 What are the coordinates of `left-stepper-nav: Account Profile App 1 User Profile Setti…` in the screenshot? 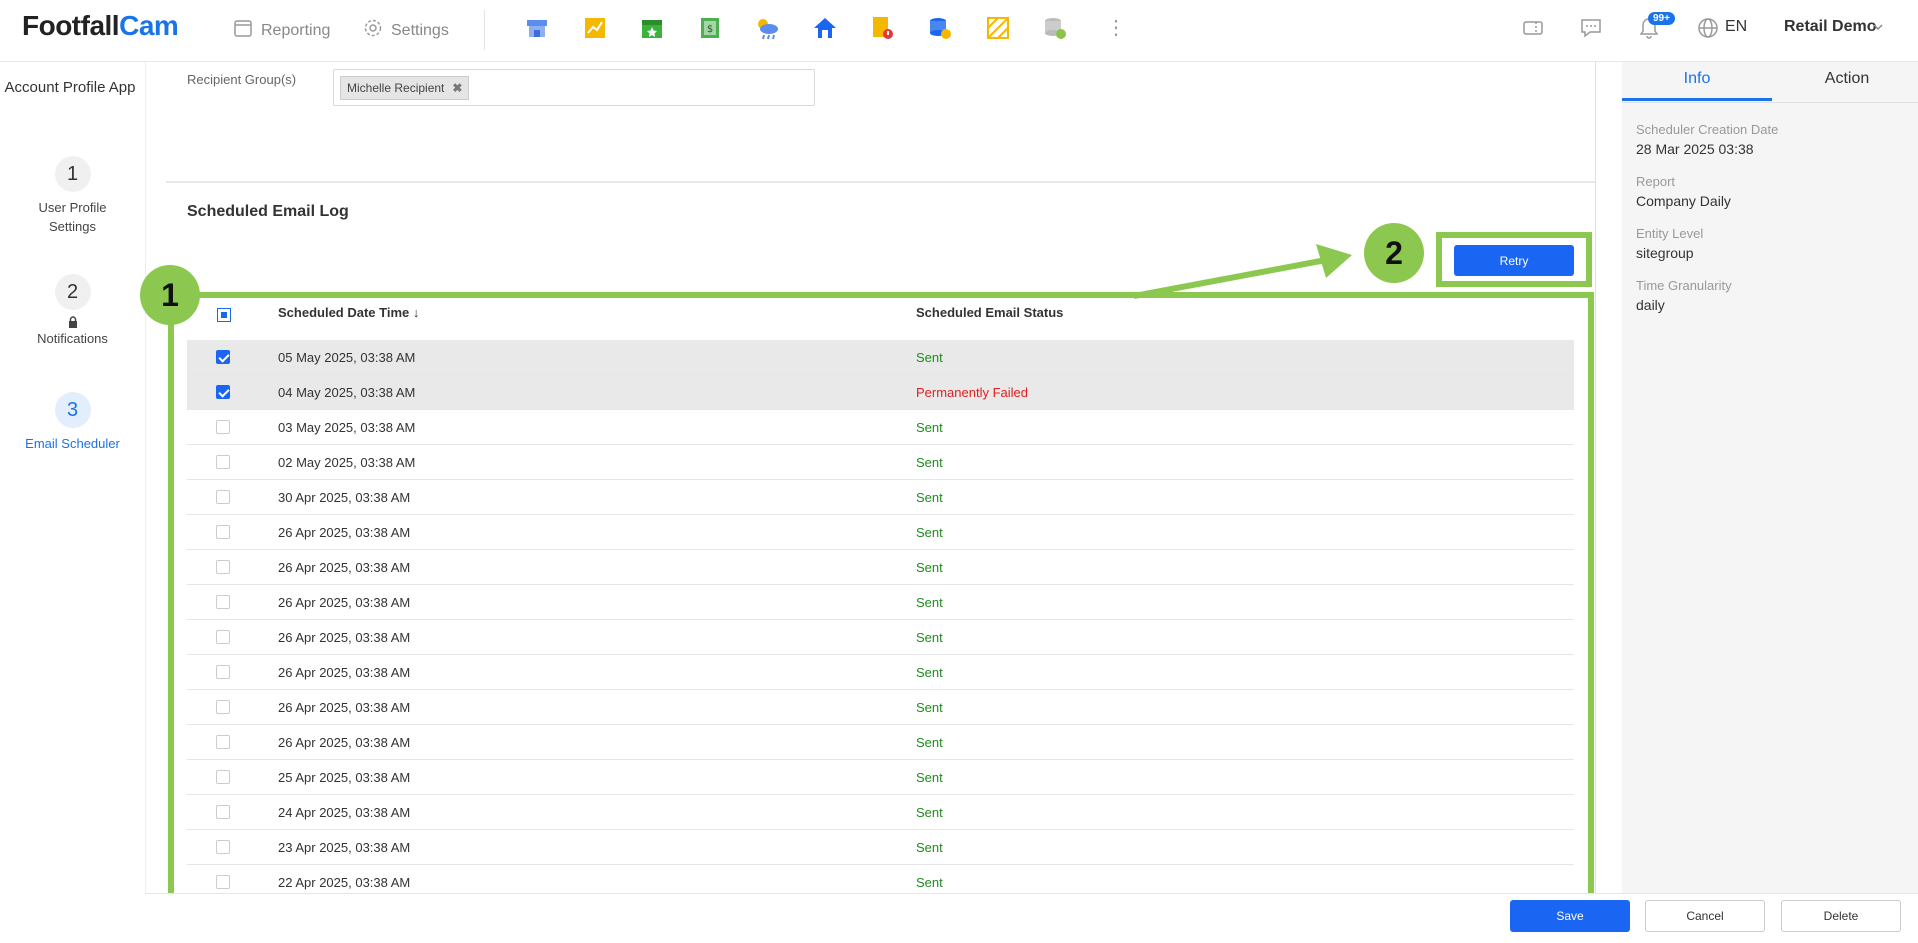 It's located at (73, 502).